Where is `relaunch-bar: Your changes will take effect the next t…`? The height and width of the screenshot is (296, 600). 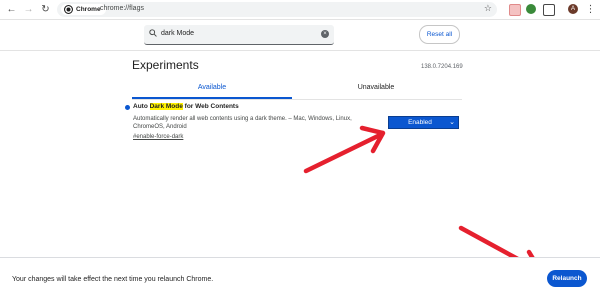 relaunch-bar: Your changes will take effect the next t… is located at coordinates (300, 276).